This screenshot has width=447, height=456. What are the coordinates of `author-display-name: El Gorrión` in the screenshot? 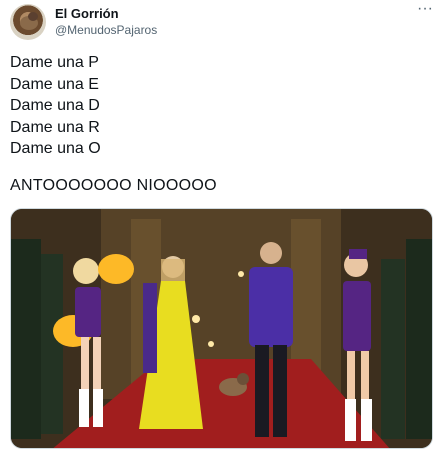 It's located at (87, 13).